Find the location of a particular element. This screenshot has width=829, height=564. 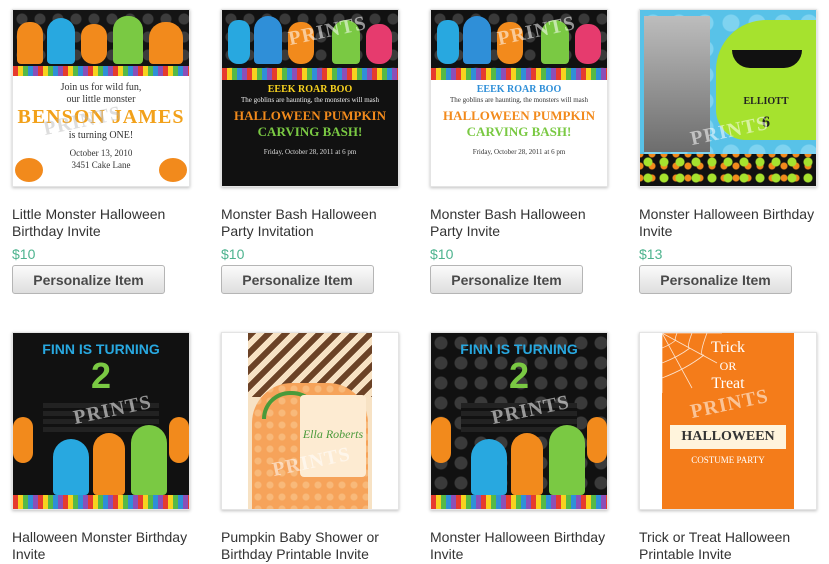

invite-line: Join us for wild fun, is located at coordinates (101, 87).